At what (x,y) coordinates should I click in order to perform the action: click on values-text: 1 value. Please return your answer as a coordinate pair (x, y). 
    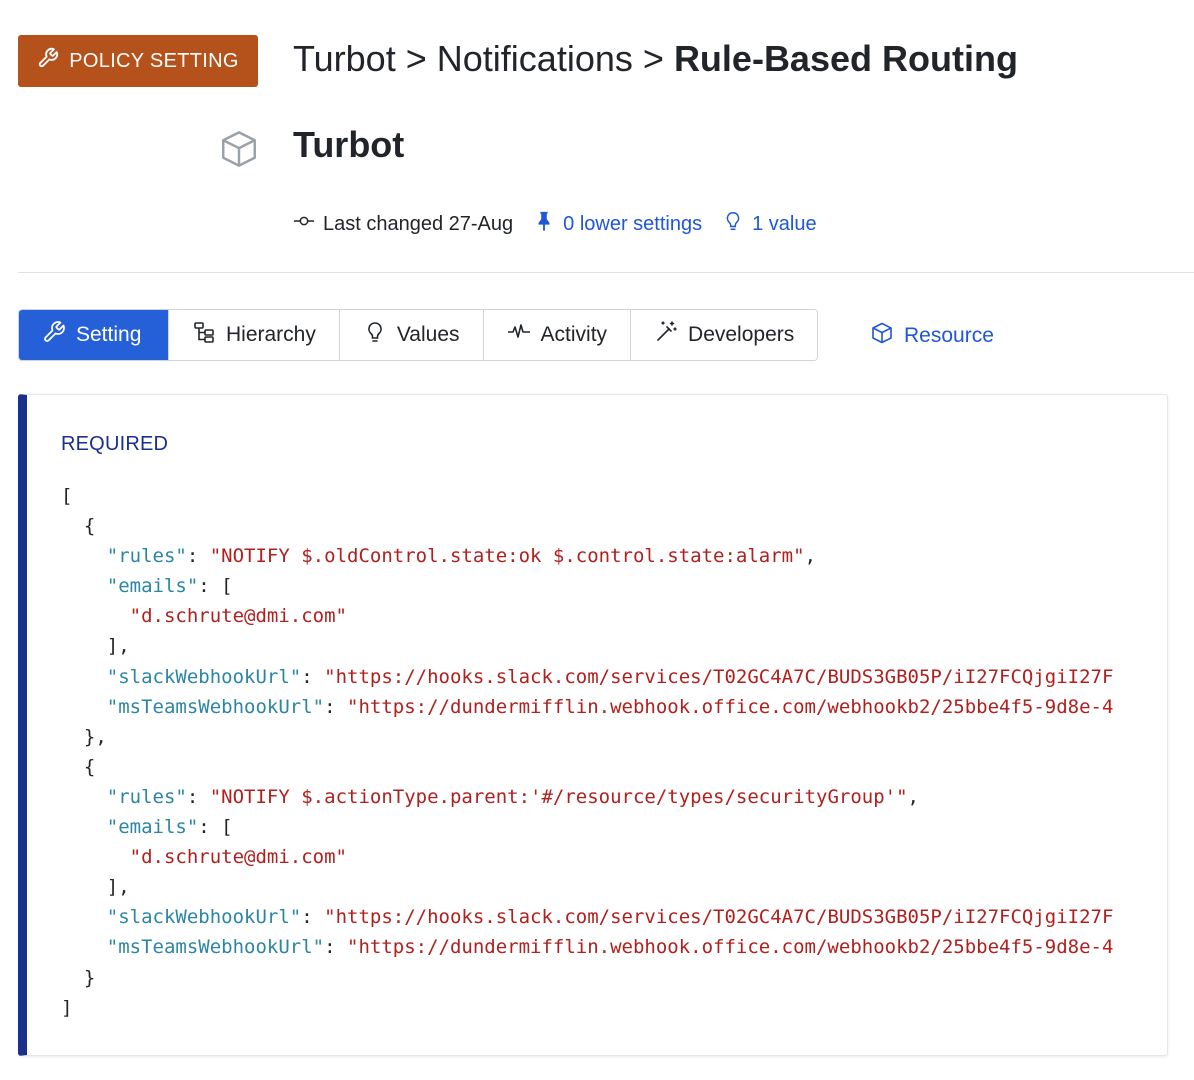
    Looking at the image, I should click on (784, 223).